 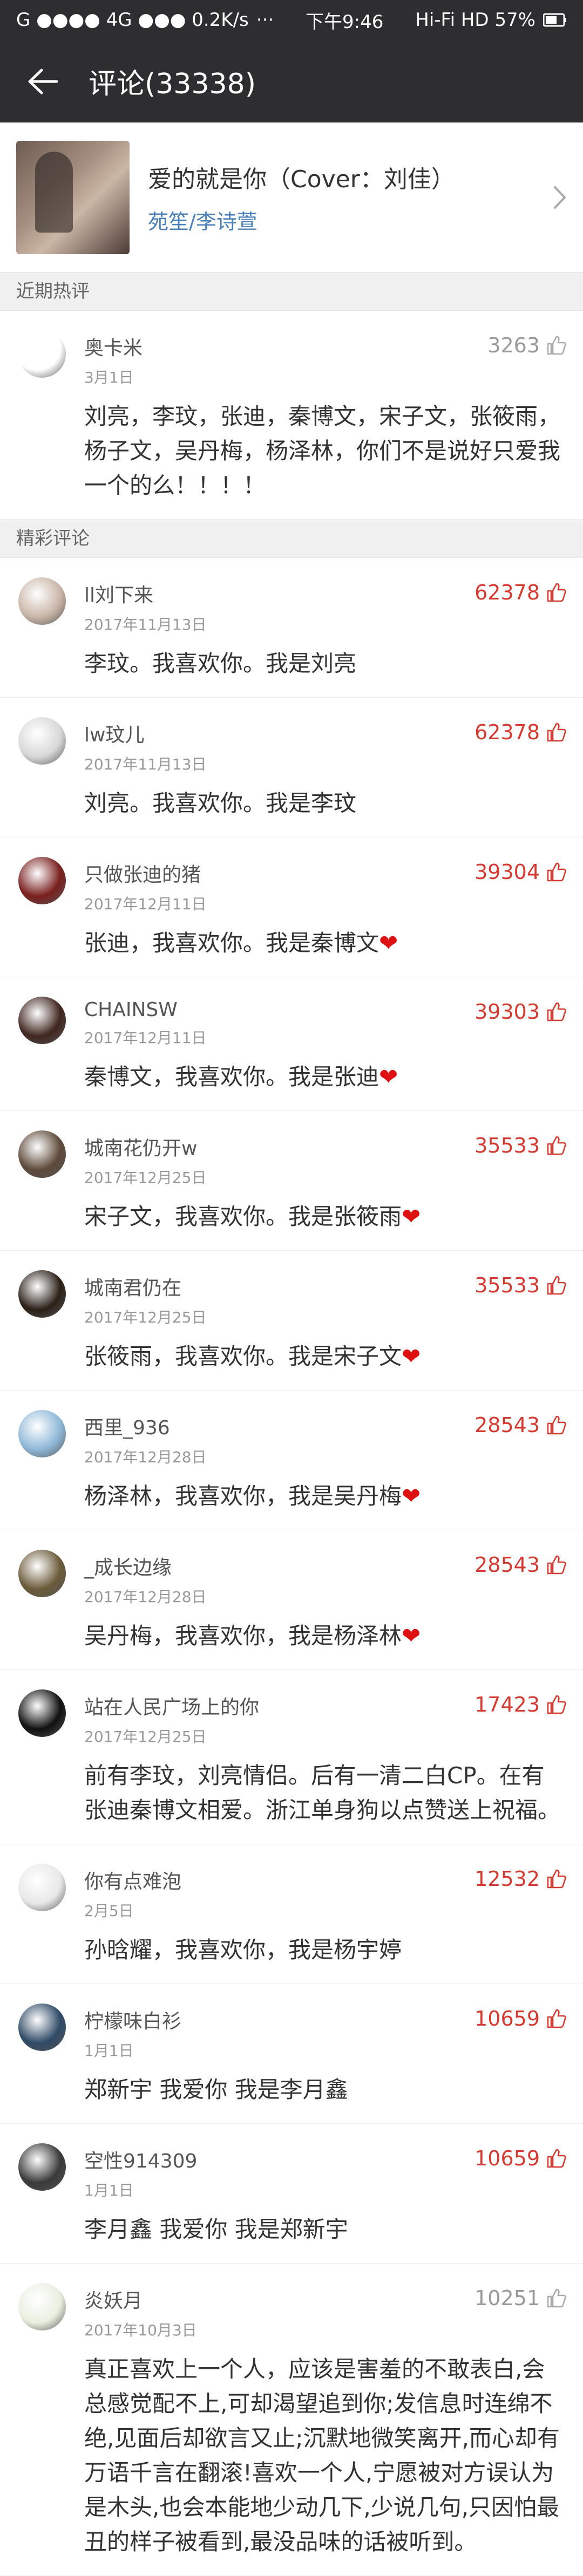 What do you see at coordinates (232, 943) in the screenshot?
I see `comment-body: 张迪，我喜欢你。我是秦博文` at bounding box center [232, 943].